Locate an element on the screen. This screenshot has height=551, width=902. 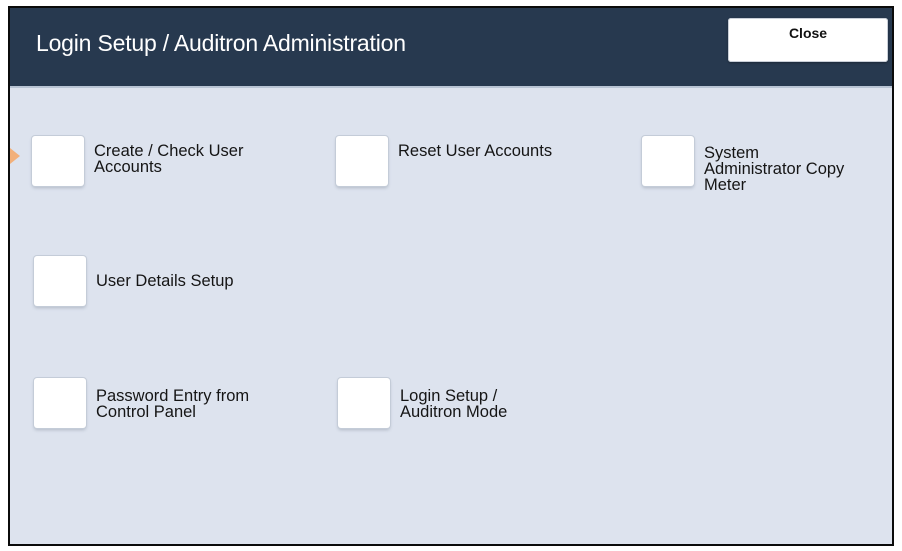
option-label: System Administrator Copy Meter is located at coordinates (774, 169).